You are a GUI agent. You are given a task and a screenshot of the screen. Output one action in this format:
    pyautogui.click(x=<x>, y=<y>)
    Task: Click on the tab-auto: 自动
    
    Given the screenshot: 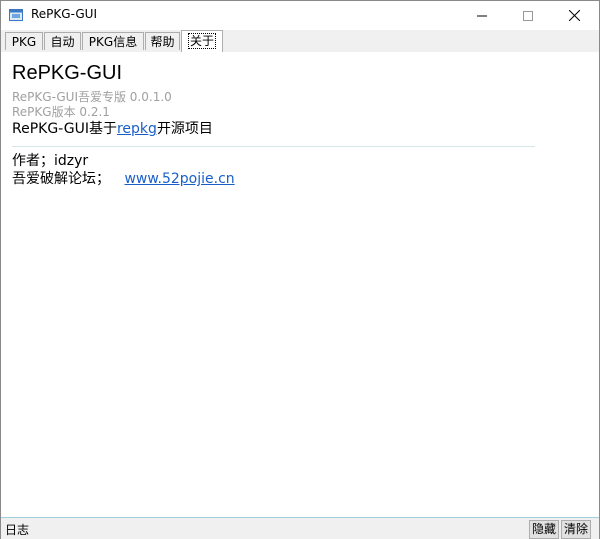 What is the action you would take?
    pyautogui.click(x=62, y=41)
    